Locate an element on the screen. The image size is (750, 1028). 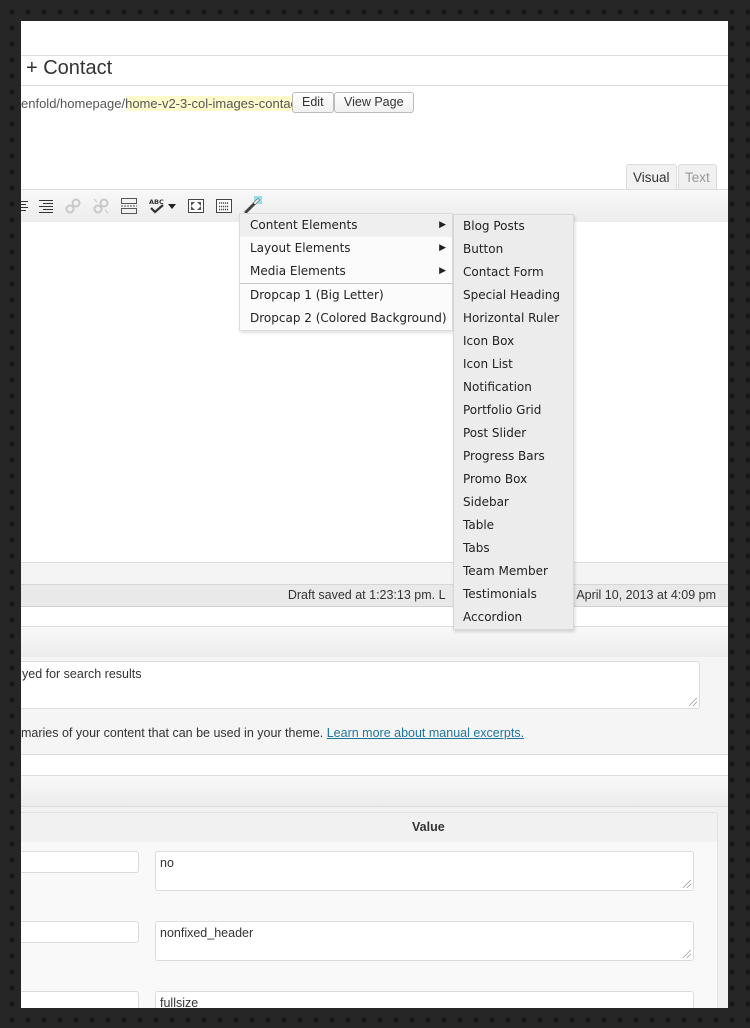
submenu-item: Testimonials is located at coordinates (513, 594).